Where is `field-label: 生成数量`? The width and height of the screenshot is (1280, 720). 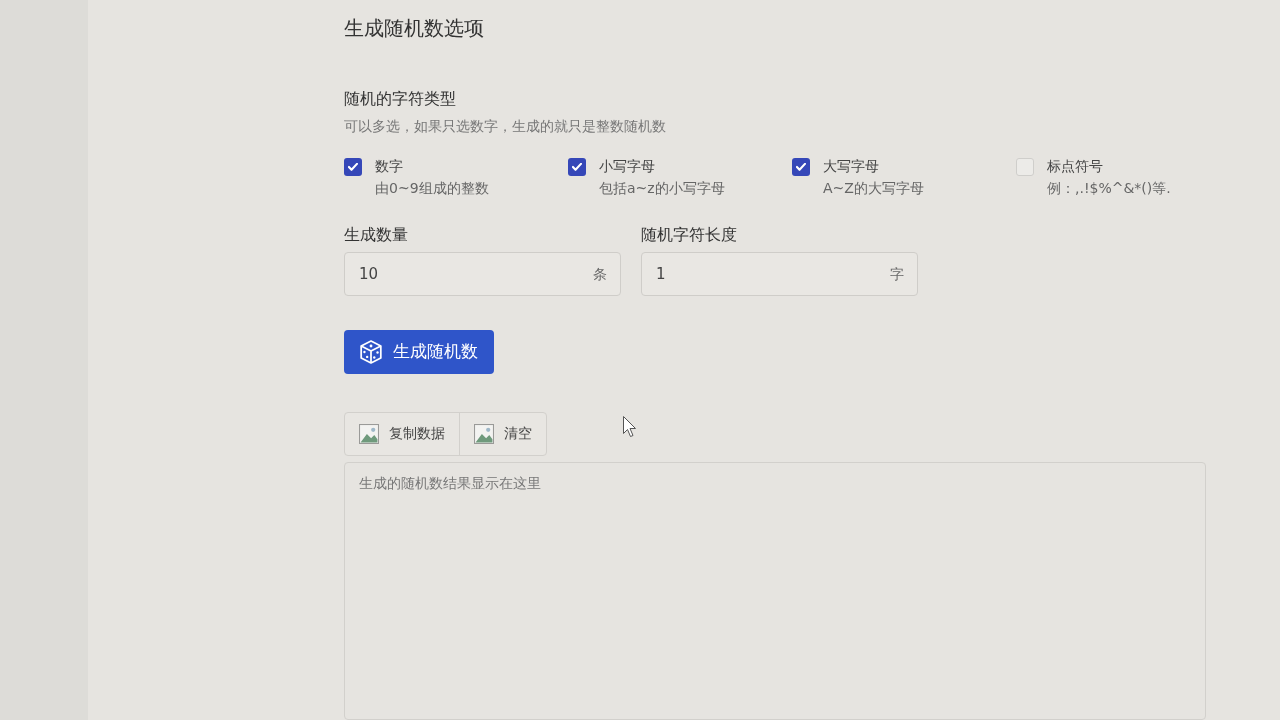 field-label: 生成数量 is located at coordinates (376, 235).